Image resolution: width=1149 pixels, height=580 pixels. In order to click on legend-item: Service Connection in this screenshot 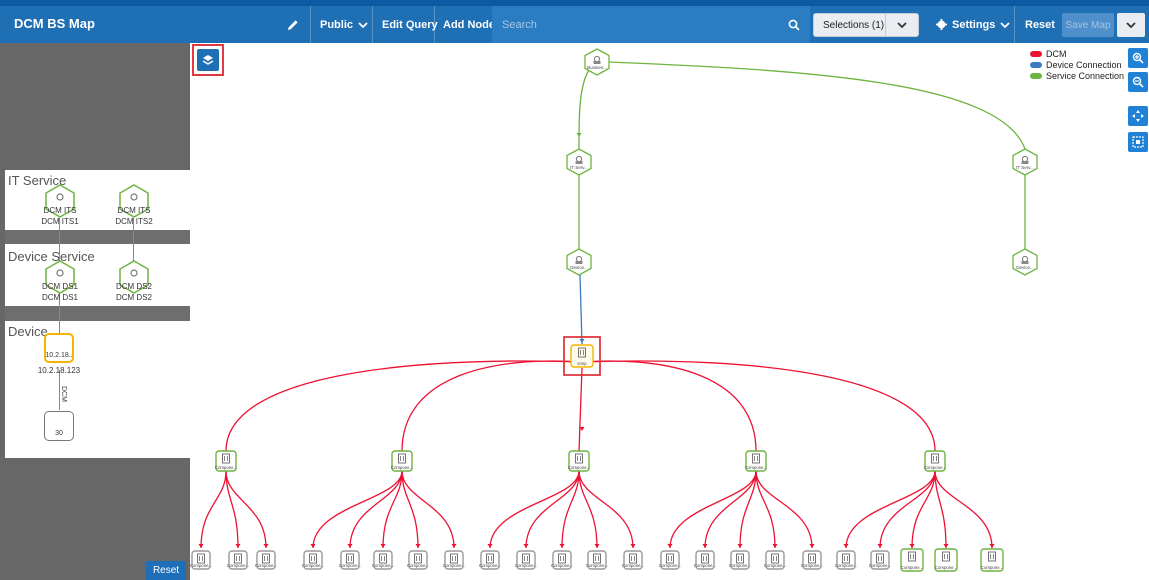, I will do `click(1077, 75)`.